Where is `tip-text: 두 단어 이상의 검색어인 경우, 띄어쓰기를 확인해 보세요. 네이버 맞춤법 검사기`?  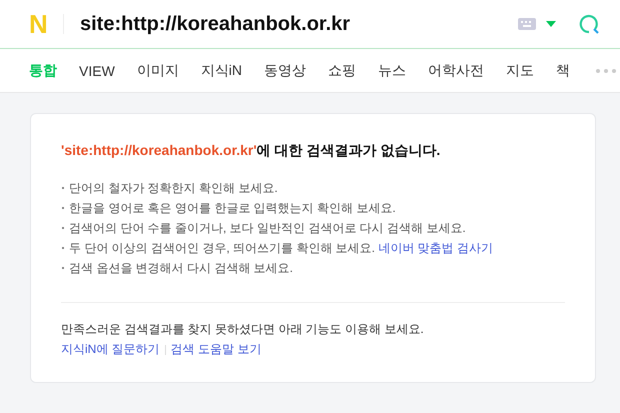 tip-text: 두 단어 이상의 검색어인 경우, 띄어쓰기를 확인해 보세요. 네이버 맞춤법 검사기 is located at coordinates (313, 248).